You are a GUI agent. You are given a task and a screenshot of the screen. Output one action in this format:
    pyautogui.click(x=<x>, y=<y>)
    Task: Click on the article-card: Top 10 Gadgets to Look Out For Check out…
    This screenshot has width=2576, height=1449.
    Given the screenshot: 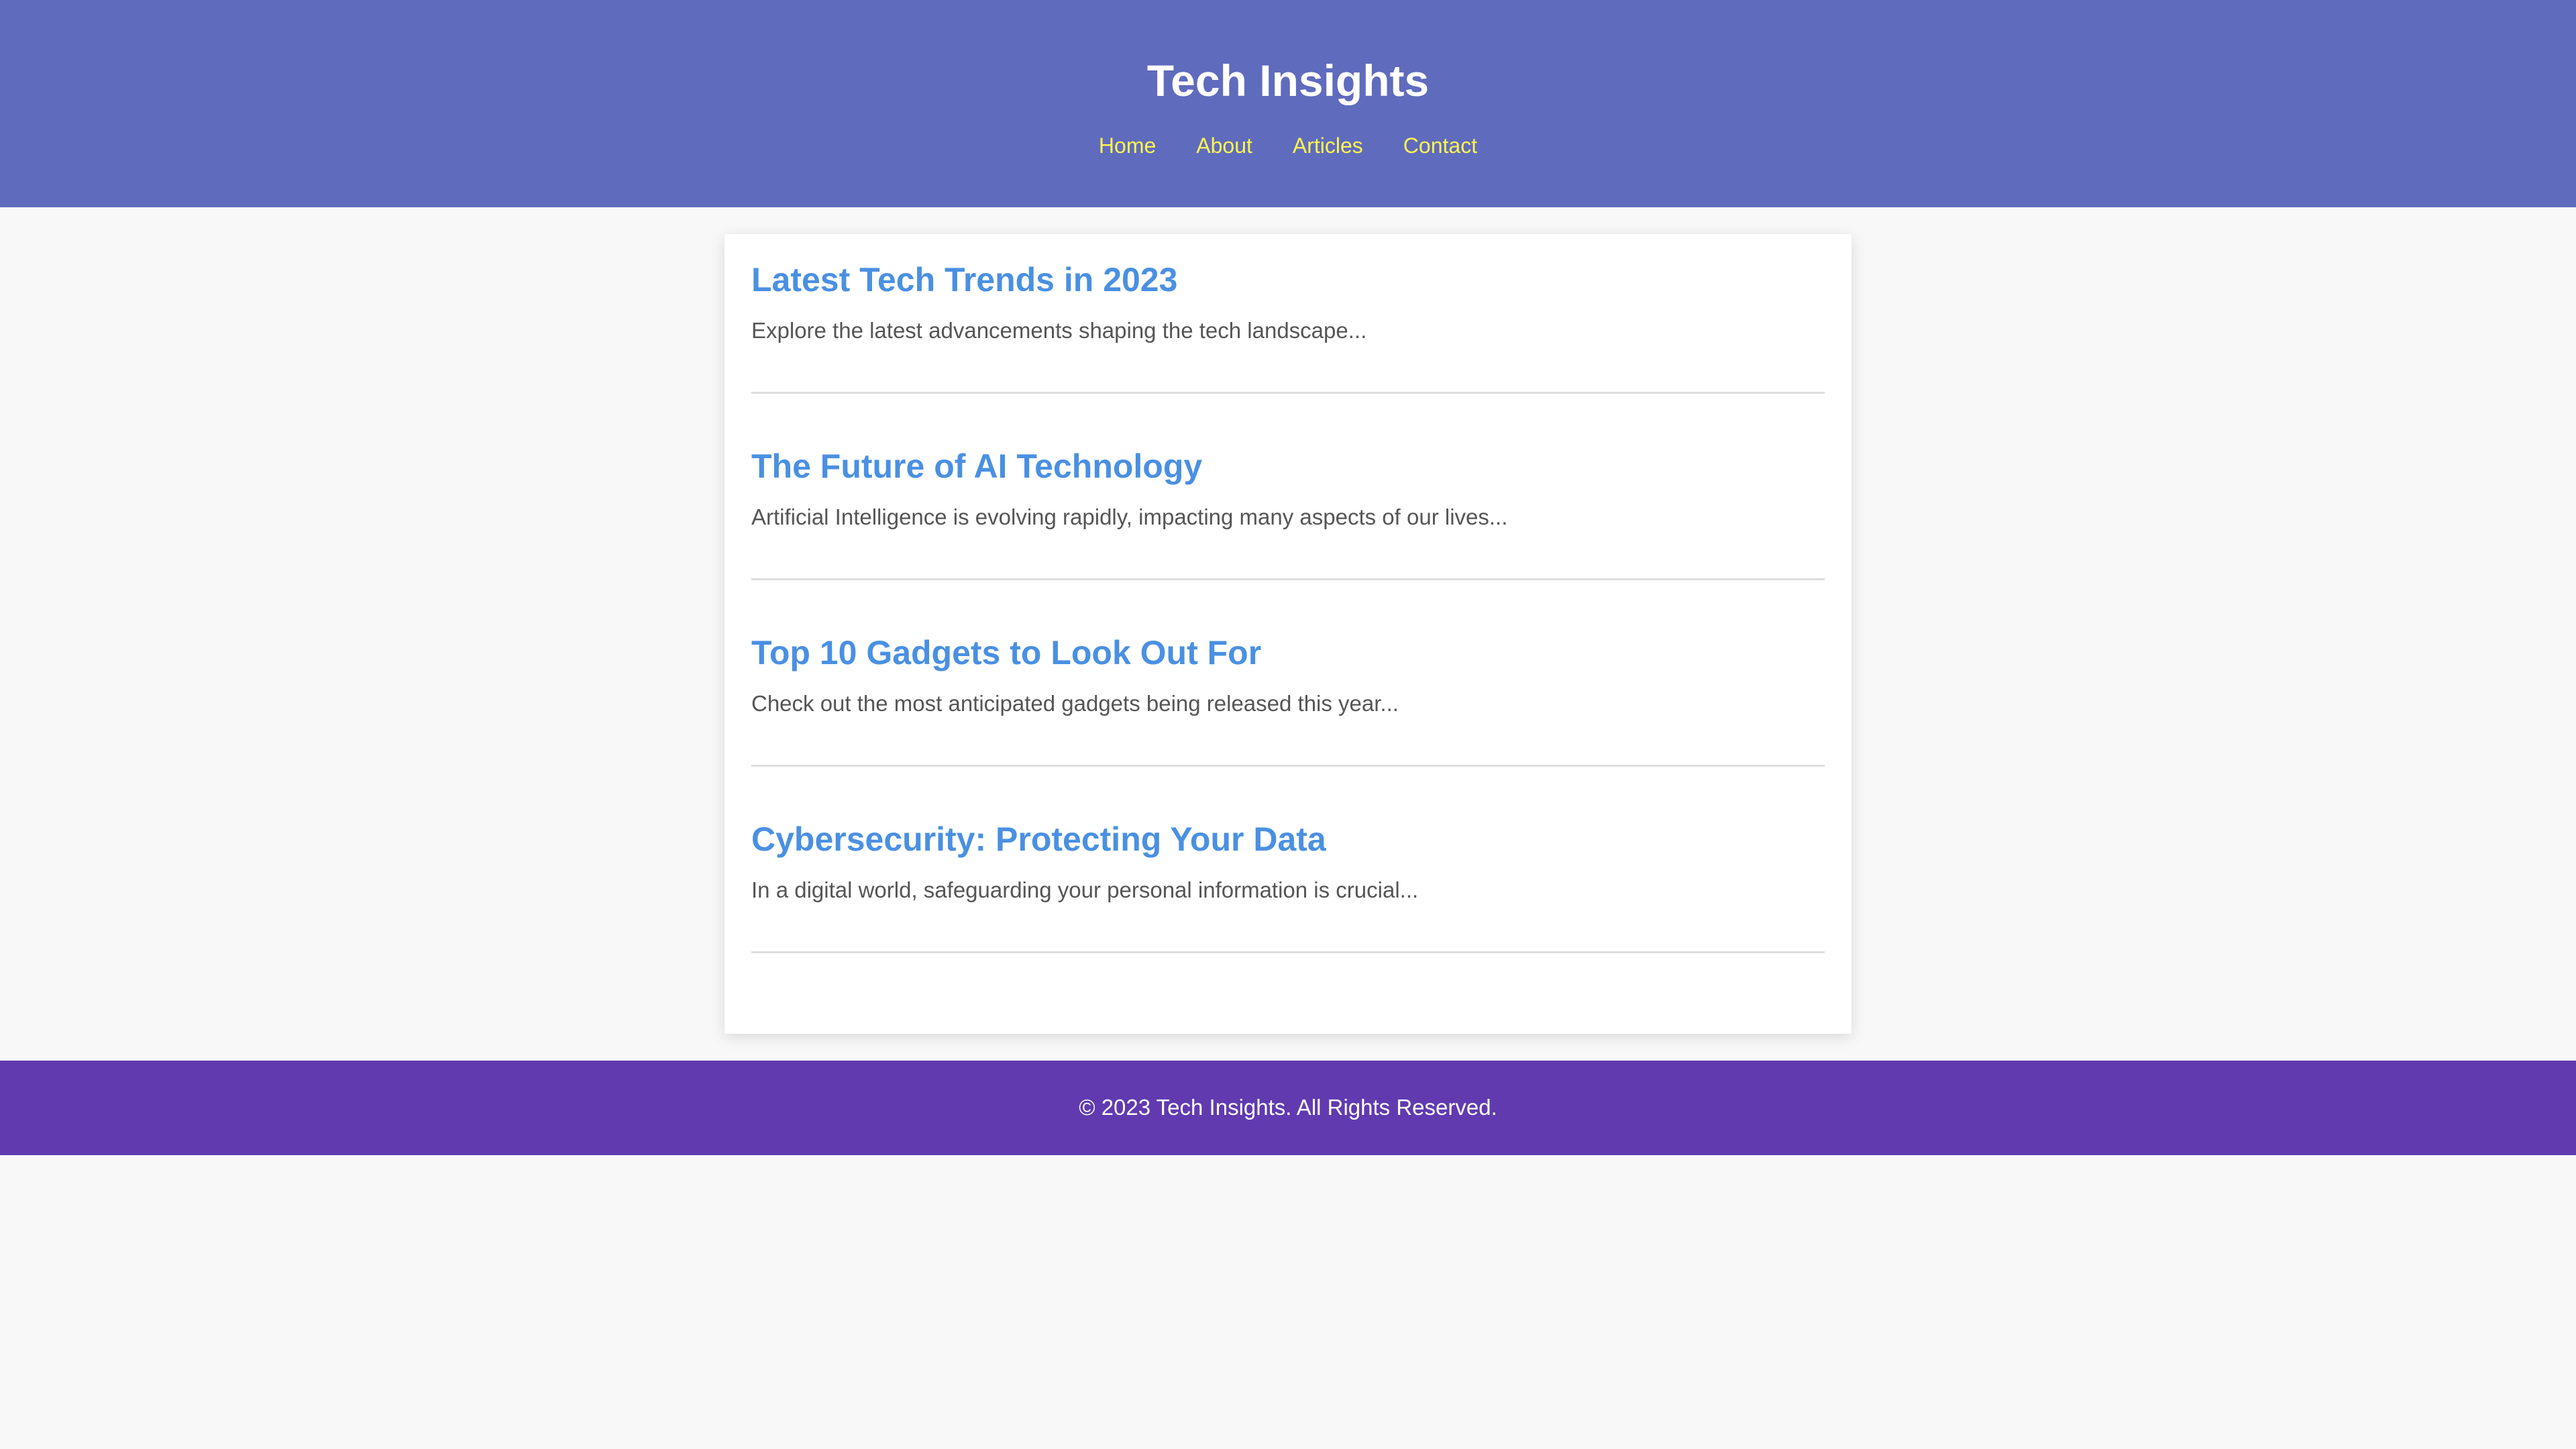 What is the action you would take?
    pyautogui.click(x=1288, y=687)
    